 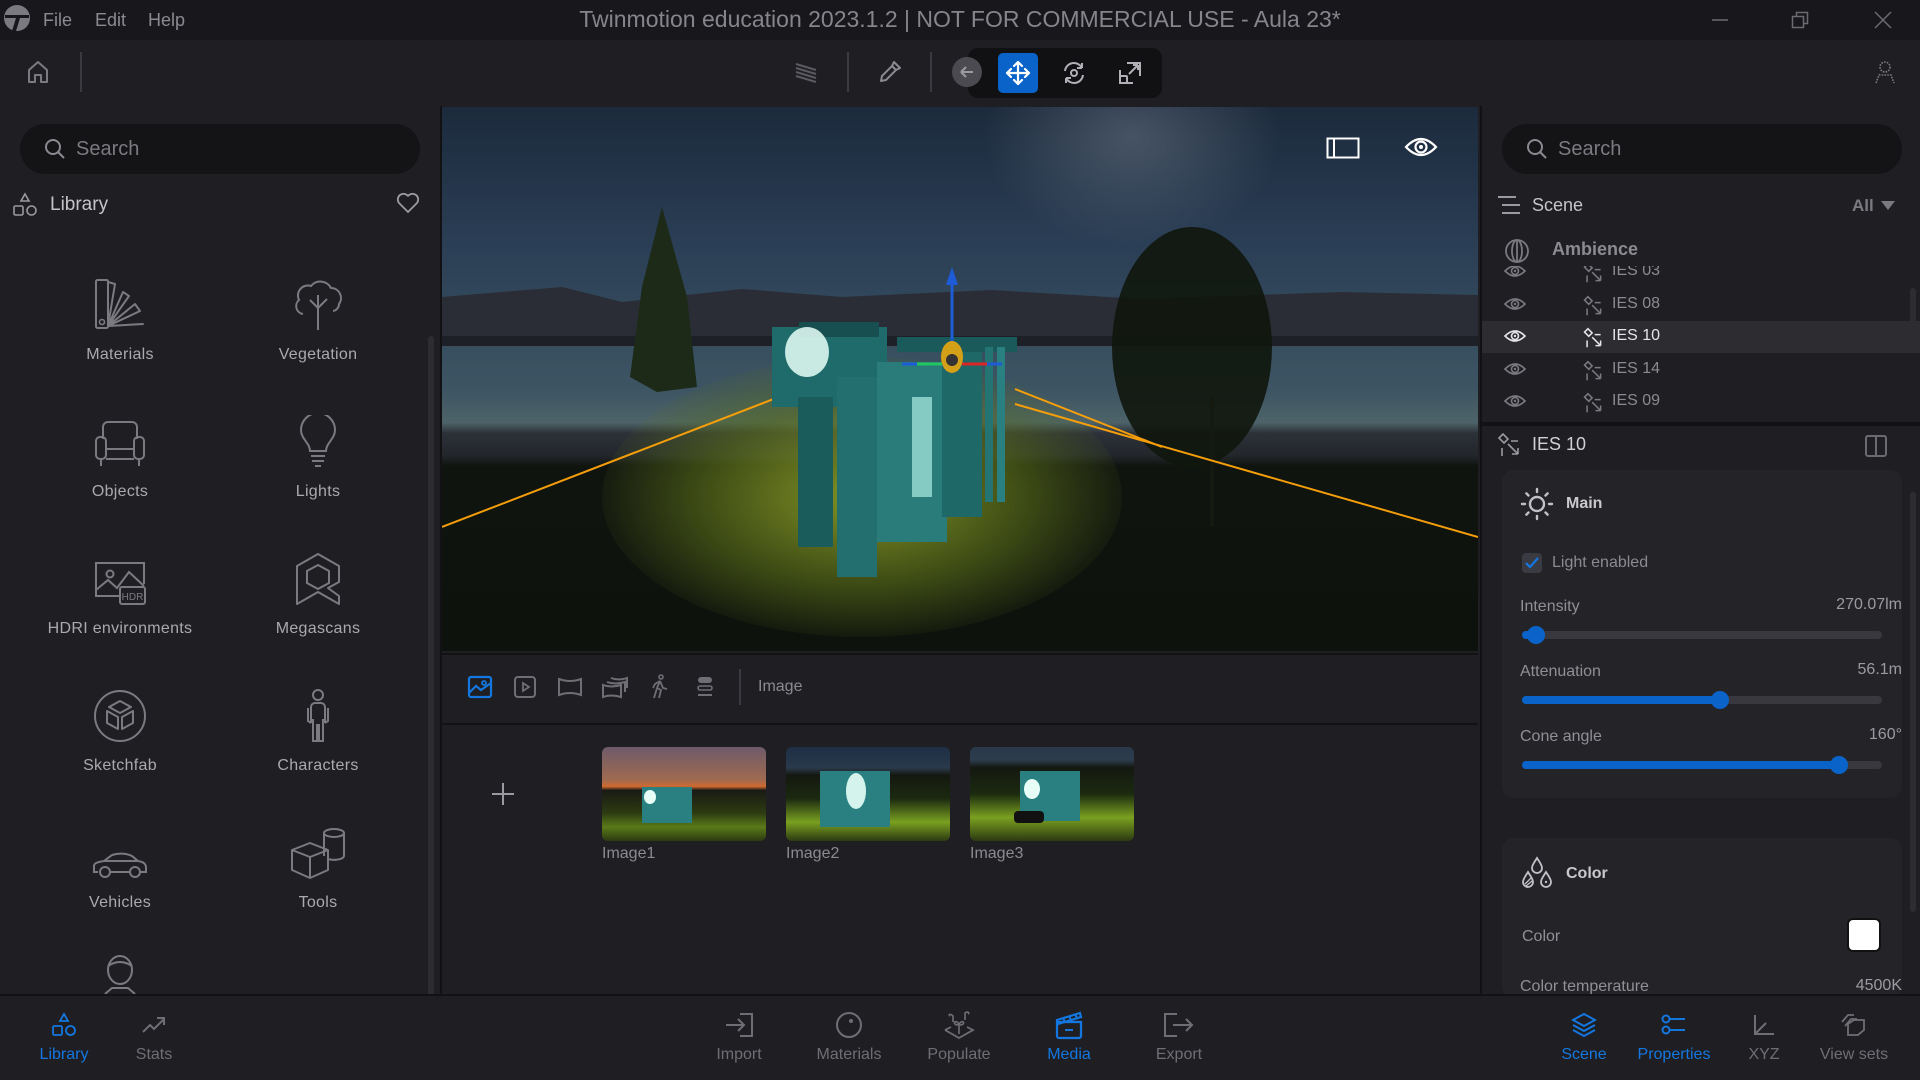 What do you see at coordinates (1179, 1040) in the screenshot?
I see `nav-export: Export` at bounding box center [1179, 1040].